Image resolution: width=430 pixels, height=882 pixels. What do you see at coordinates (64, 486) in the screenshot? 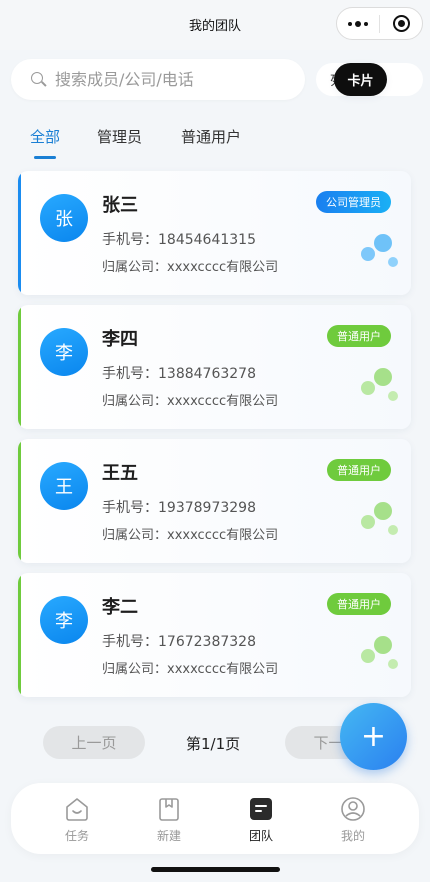
I see `avatar: 王` at bounding box center [64, 486].